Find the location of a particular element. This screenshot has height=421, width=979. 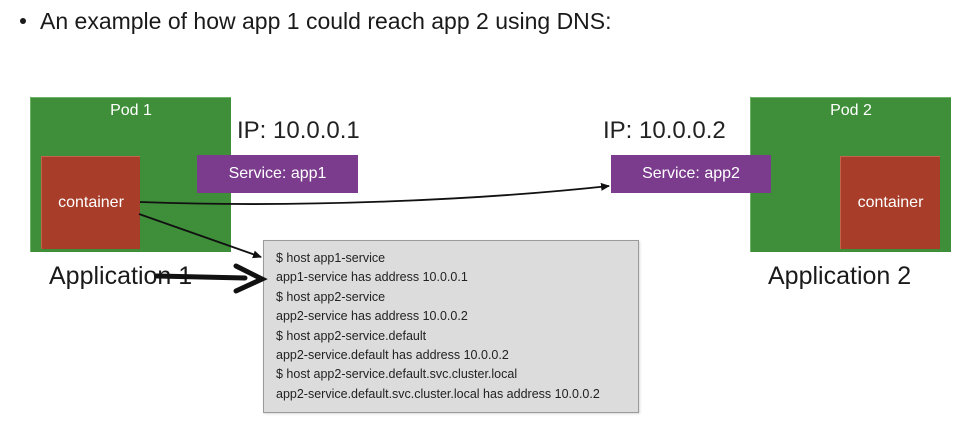

arrow-container-to-service-app2 is located at coordinates (374, 193).